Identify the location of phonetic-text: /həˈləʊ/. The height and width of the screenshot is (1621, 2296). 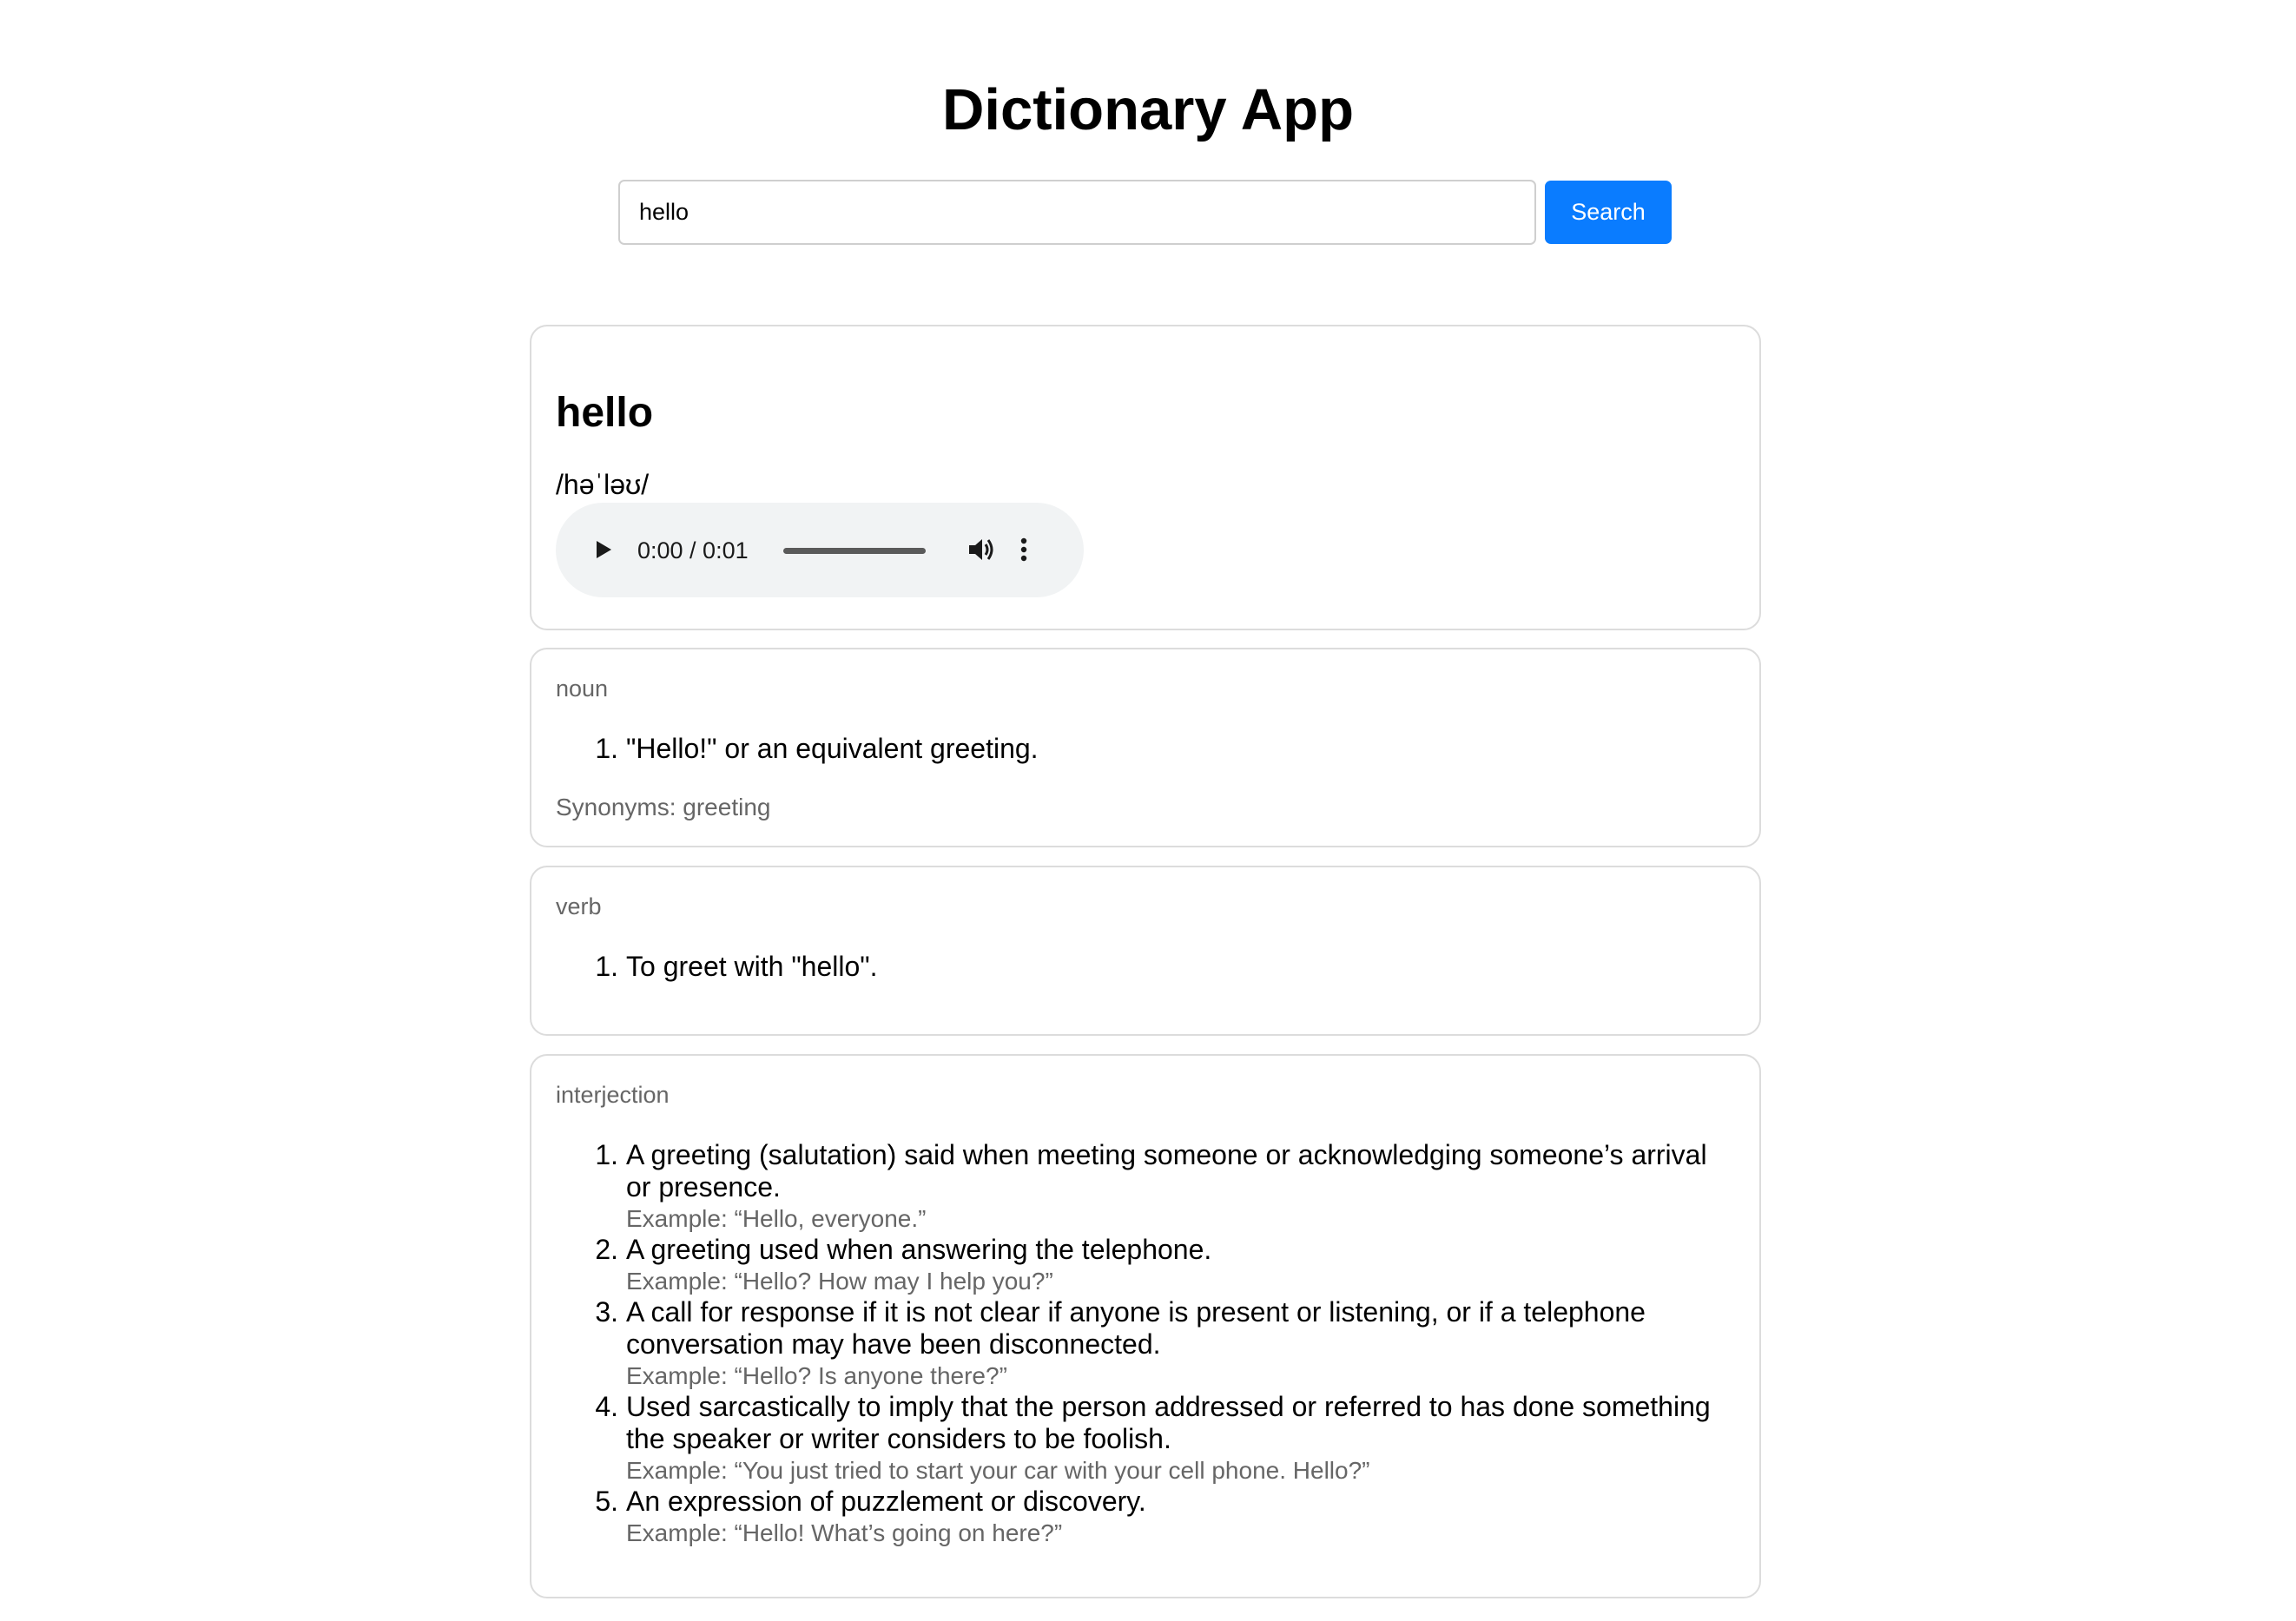
(603, 484).